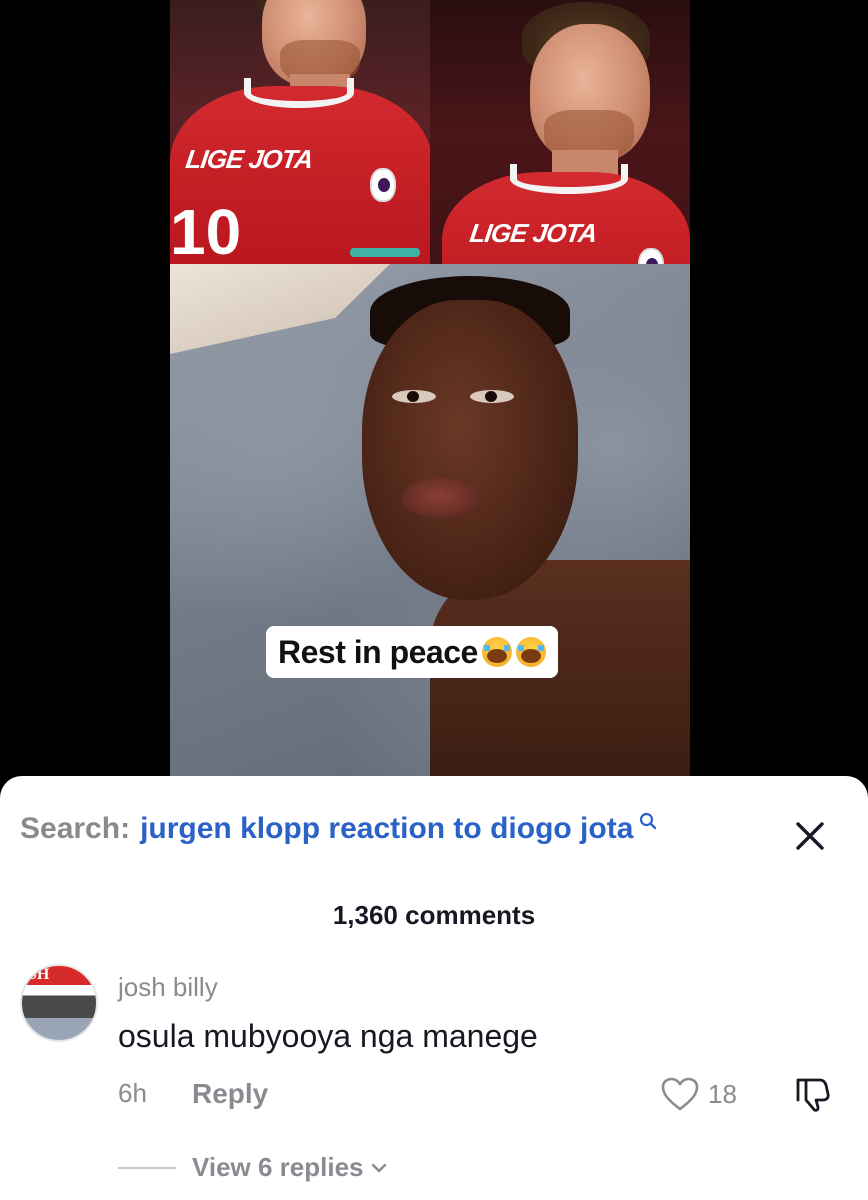 This screenshot has width=868, height=1200. What do you see at coordinates (680, 1094) in the screenshot?
I see `heart-icon` at bounding box center [680, 1094].